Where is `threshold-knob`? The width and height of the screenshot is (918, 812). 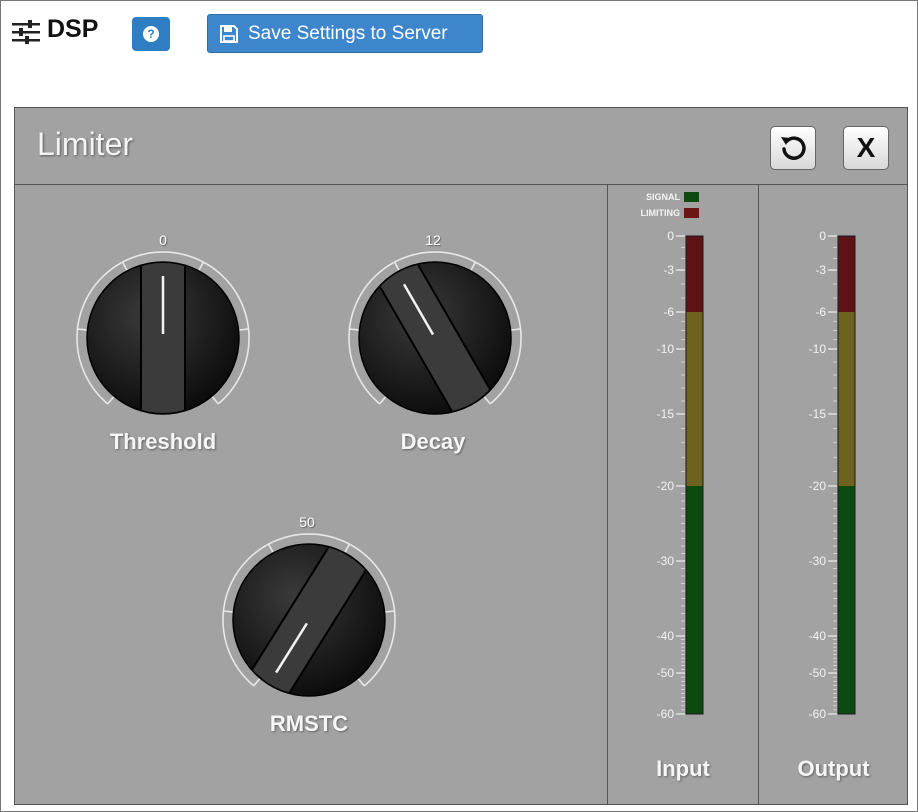
threshold-knob is located at coordinates (163, 338).